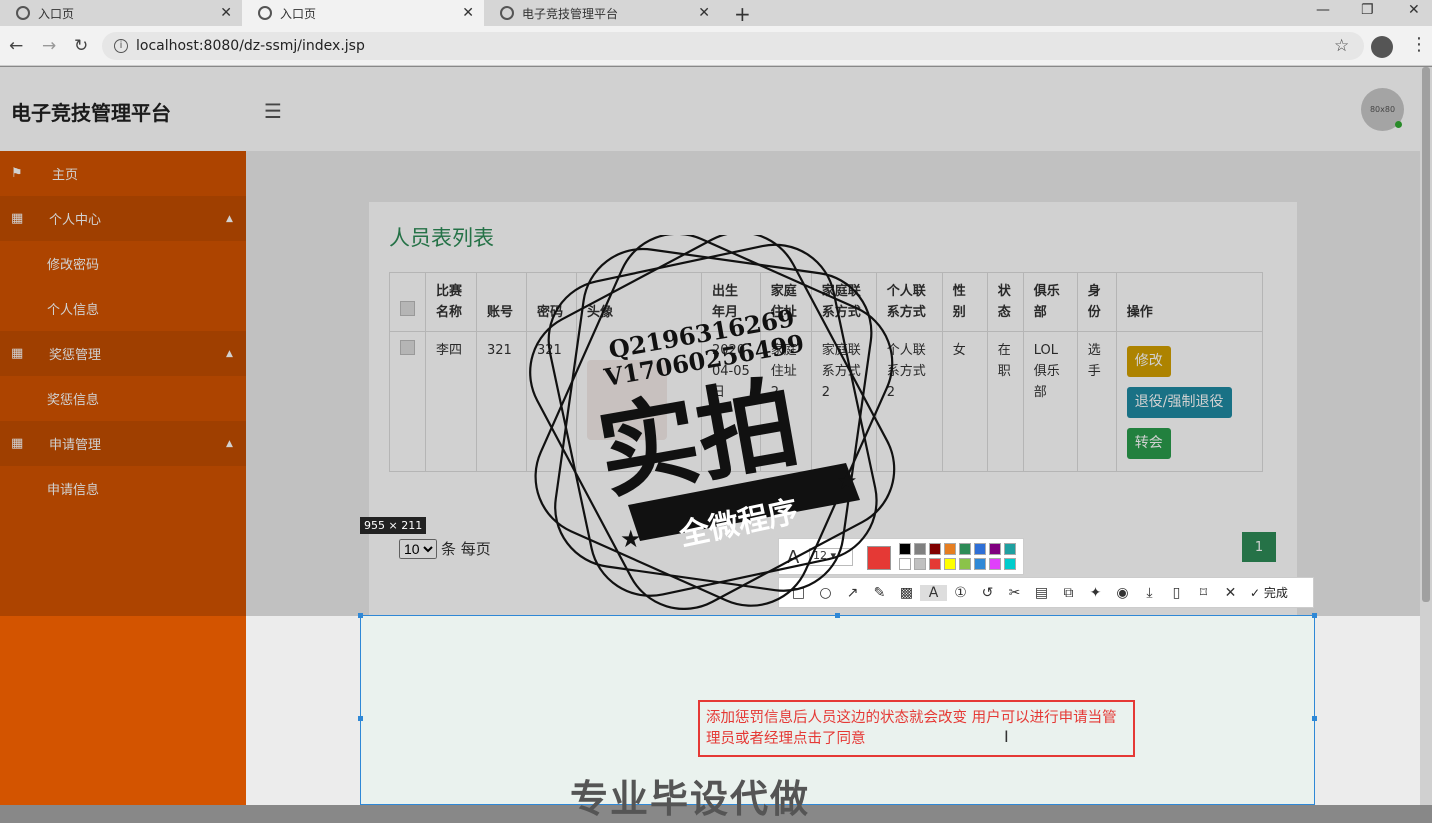 This screenshot has width=1432, height=823. I want to click on account-icon, so click(1382, 47).